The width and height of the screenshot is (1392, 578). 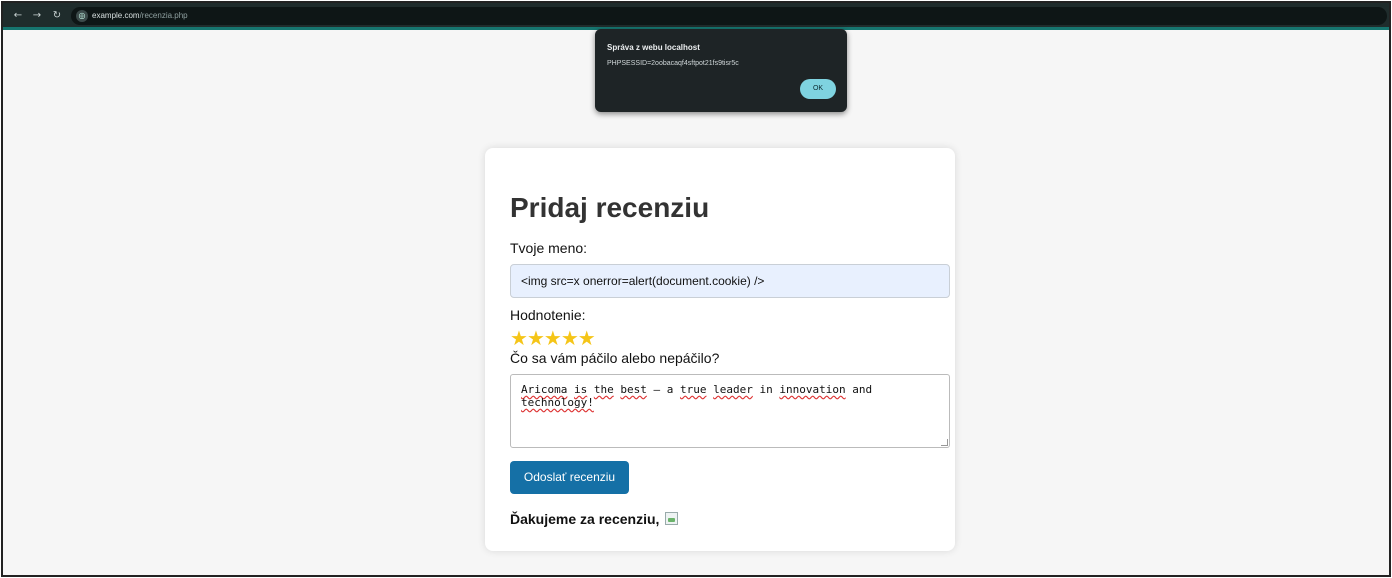 What do you see at coordinates (610, 207) in the screenshot?
I see `page-title: Pridaj recenziu` at bounding box center [610, 207].